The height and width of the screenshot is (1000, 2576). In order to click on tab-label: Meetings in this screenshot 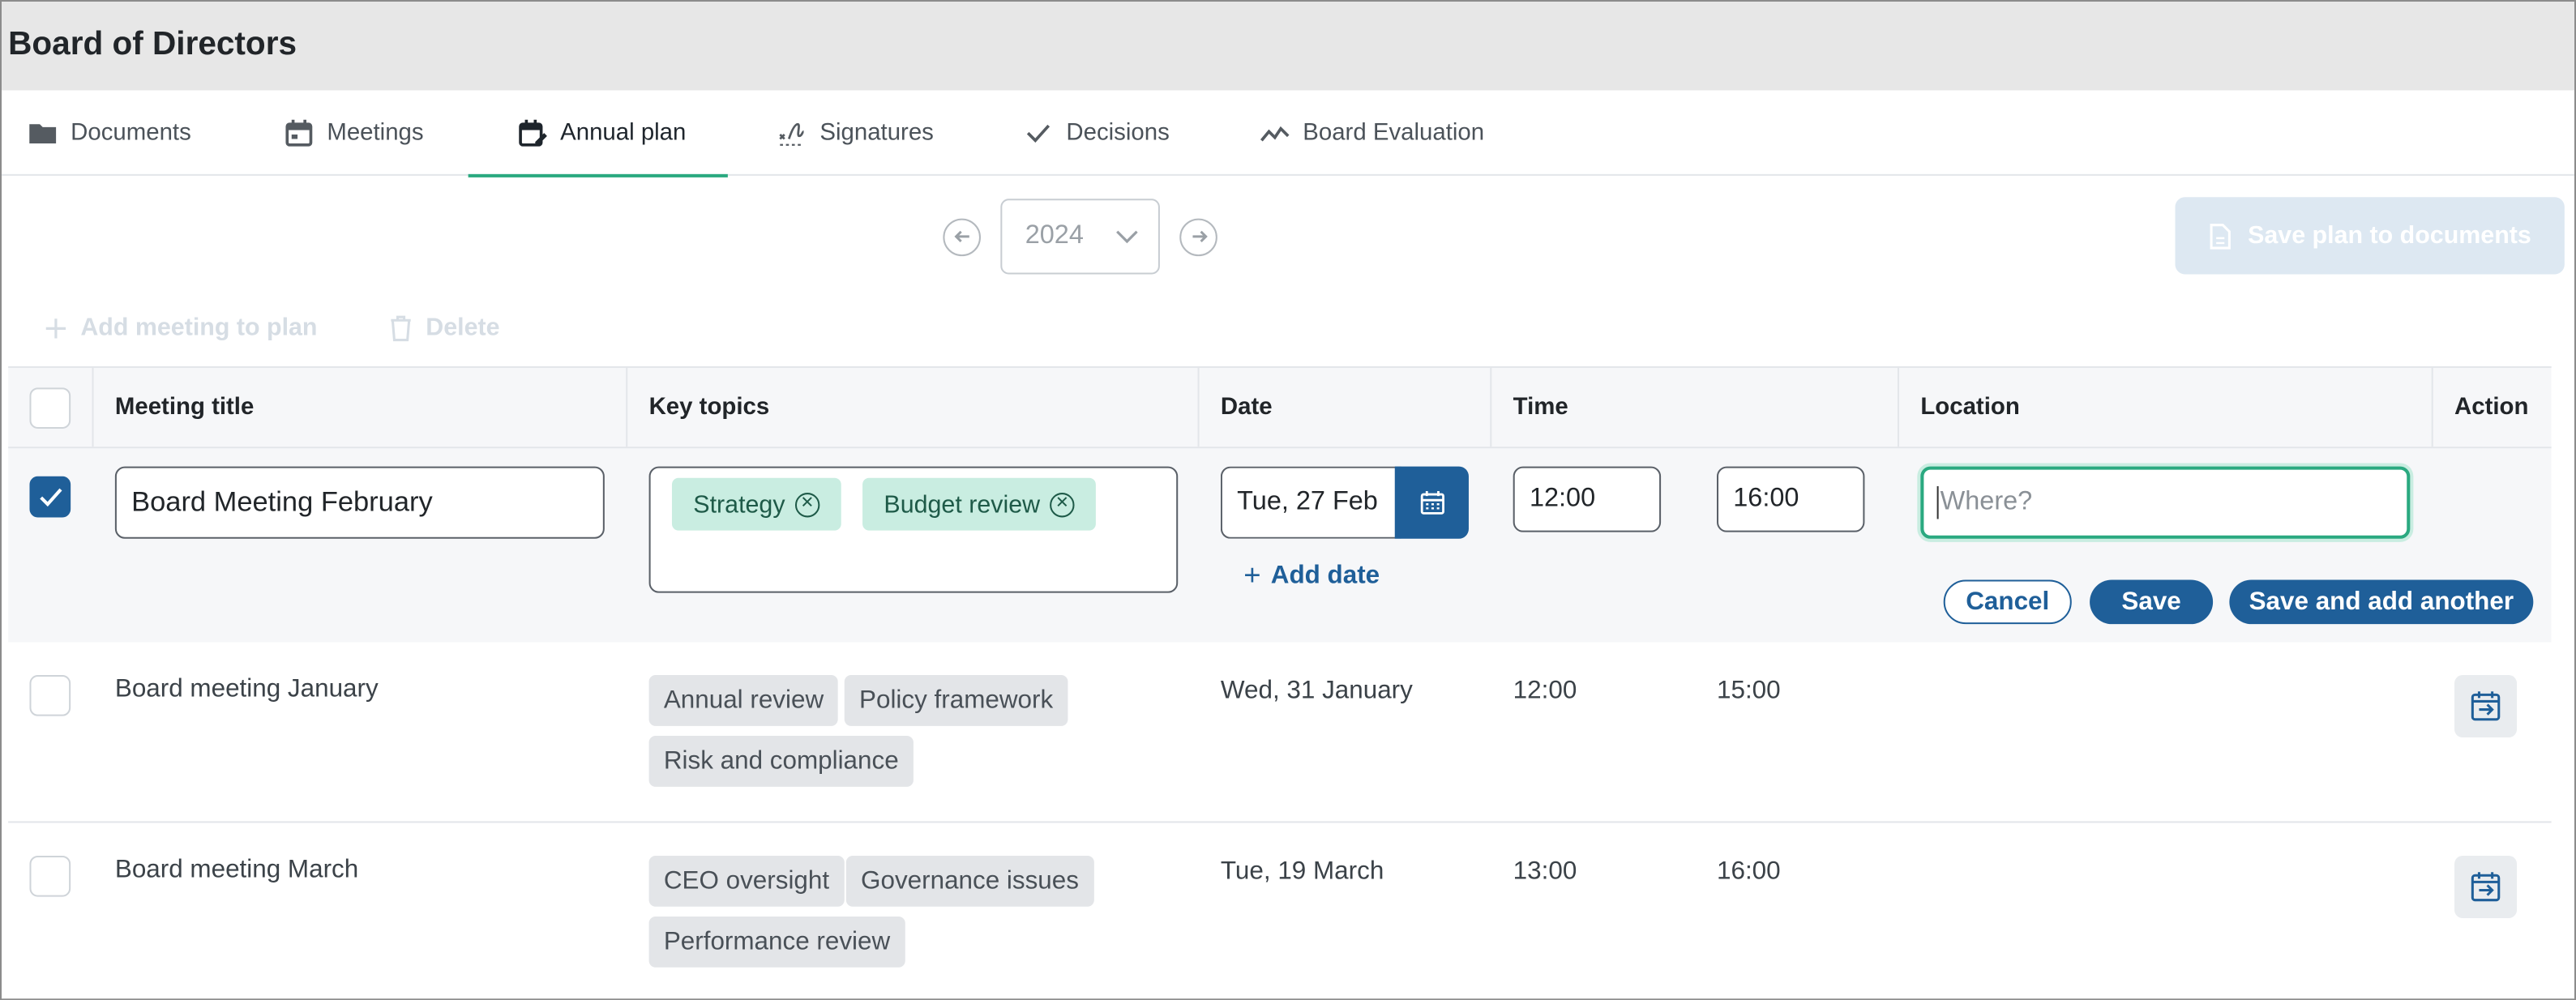, I will do `click(375, 133)`.